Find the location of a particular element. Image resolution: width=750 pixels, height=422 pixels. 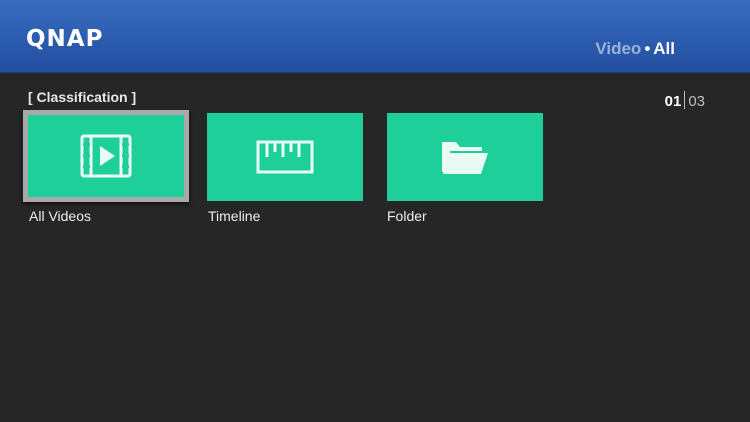

section-title: [ Classification ] is located at coordinates (82, 97).